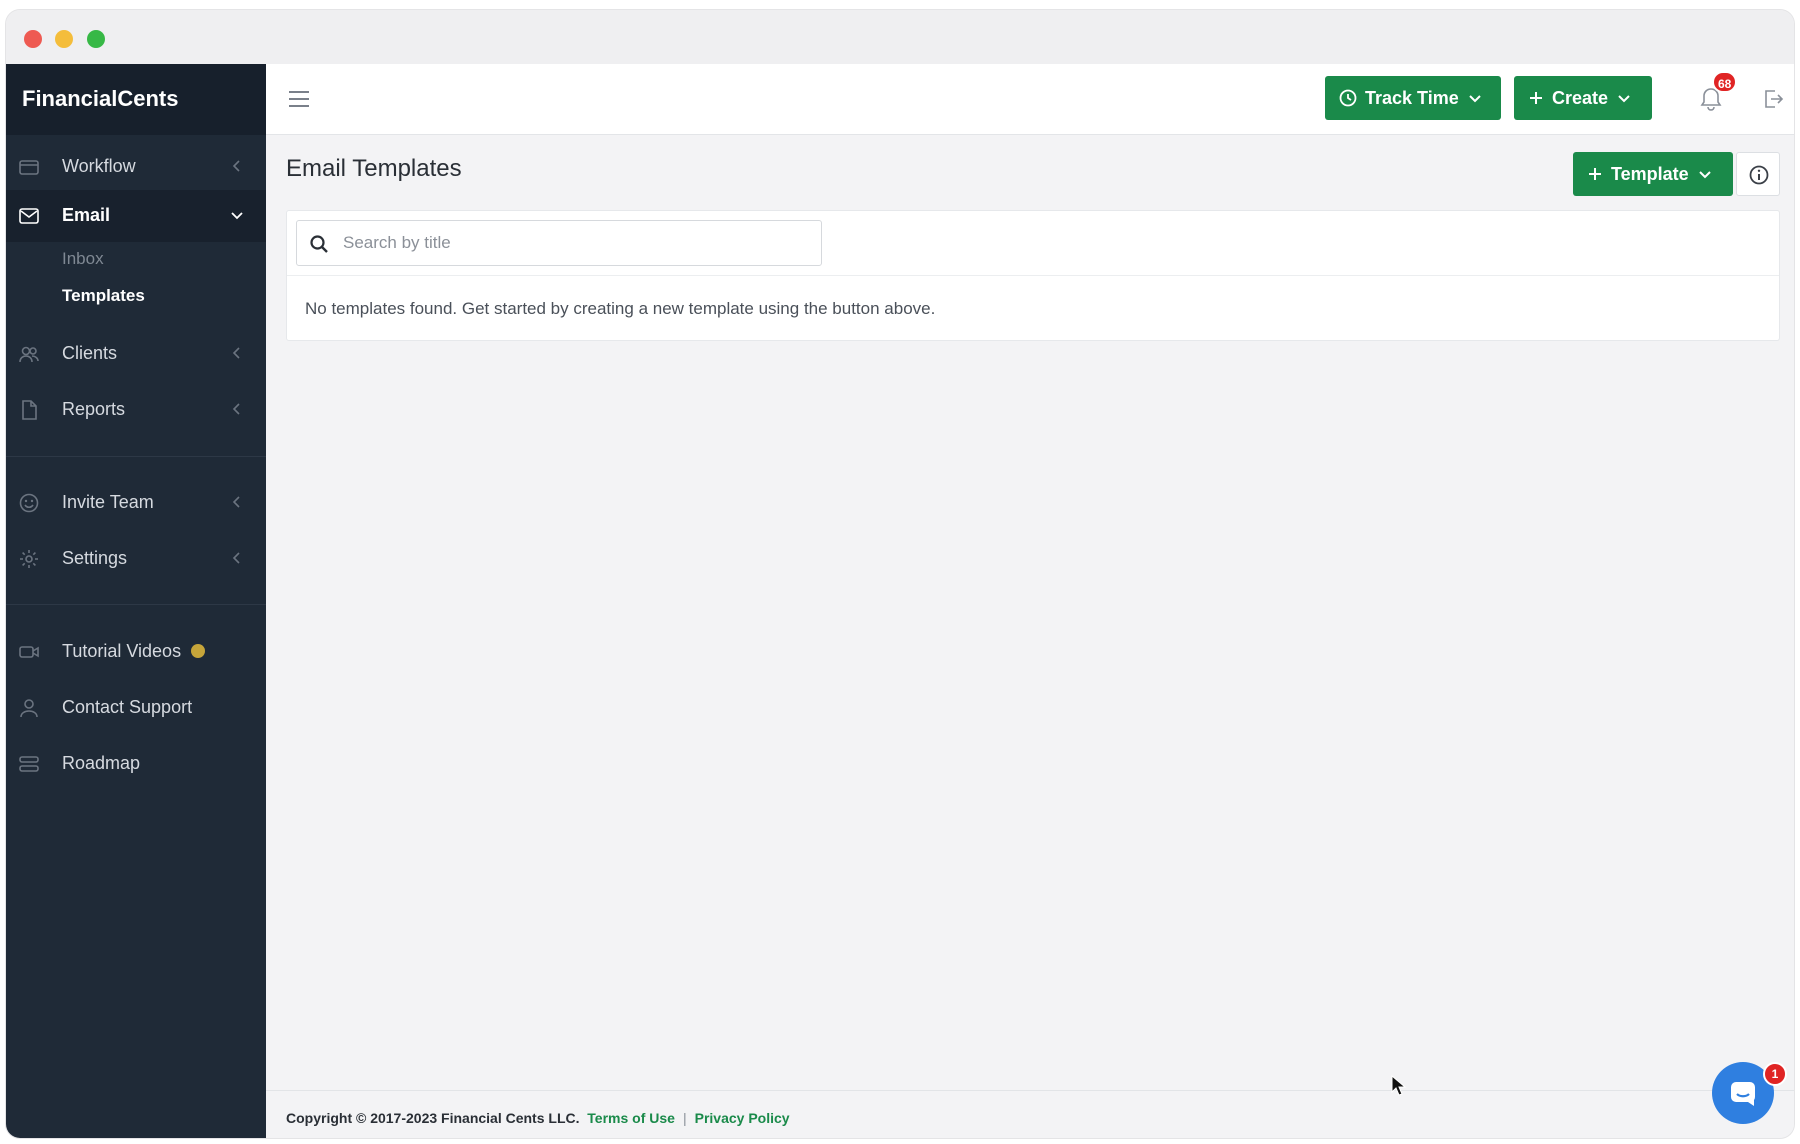  I want to click on sidebar-item-label: Workflow, so click(99, 166).